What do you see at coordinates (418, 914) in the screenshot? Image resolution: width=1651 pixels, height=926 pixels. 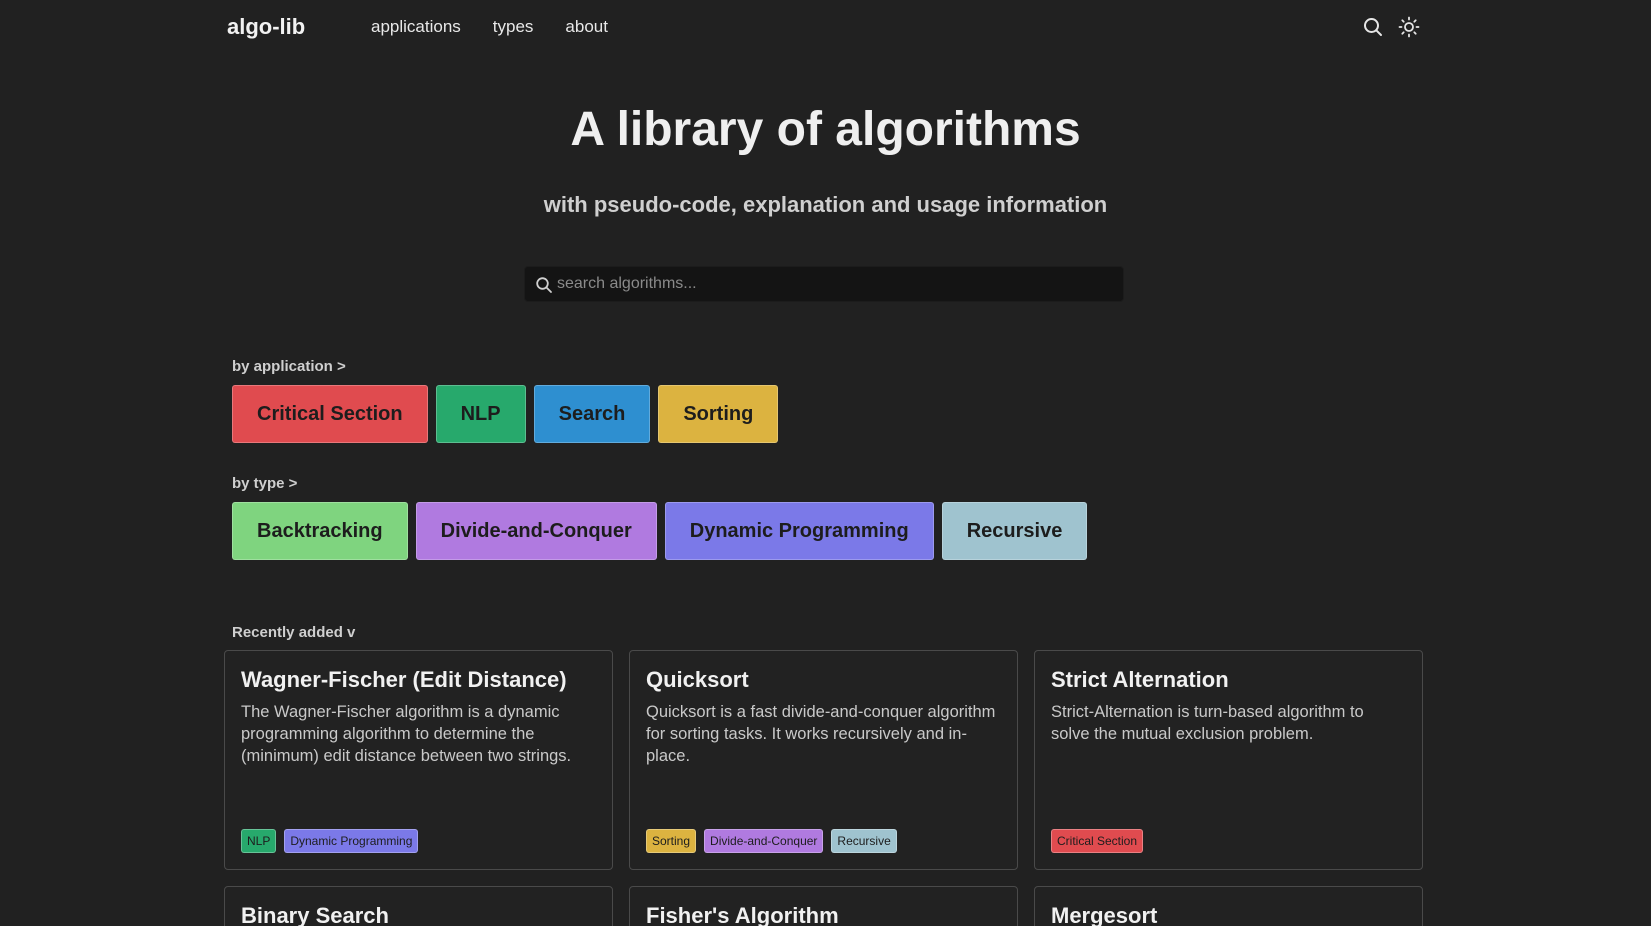 I see `card-title: Binary Search` at bounding box center [418, 914].